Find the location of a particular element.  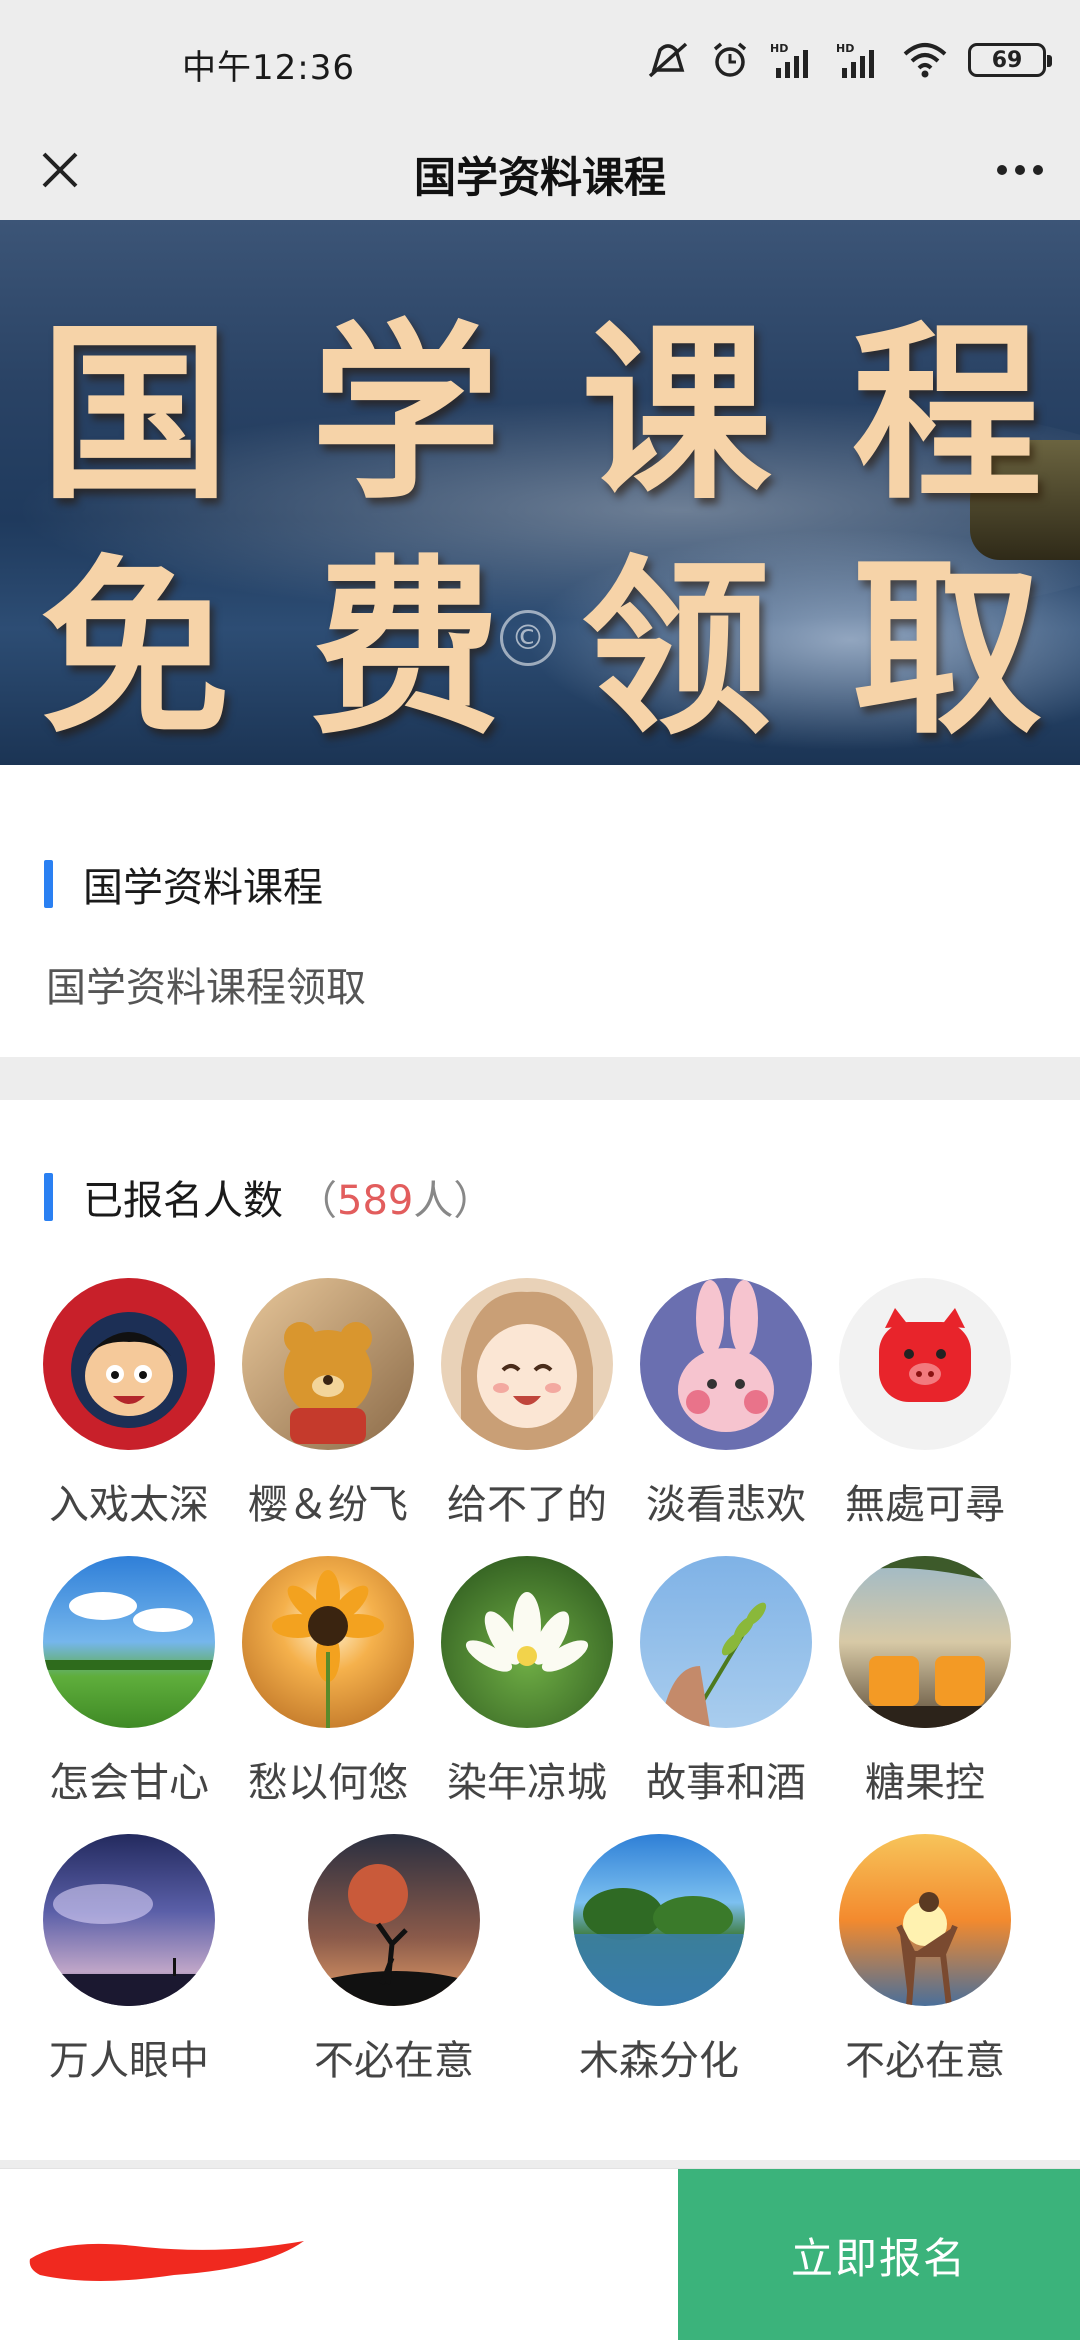

more-button is located at coordinates (1020, 170).